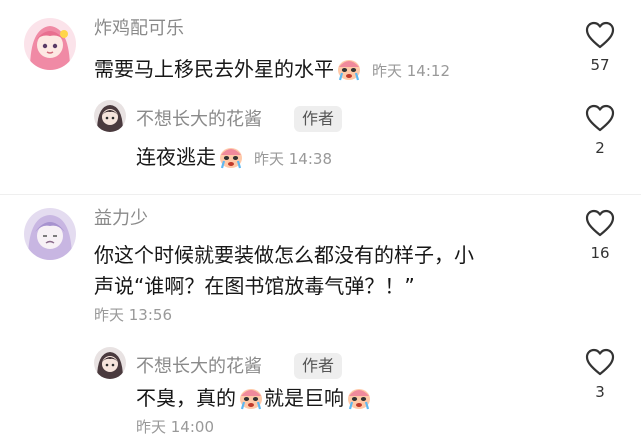  What do you see at coordinates (214, 69) in the screenshot?
I see `comment-text-body: 需要马上移民去外星的水平` at bounding box center [214, 69].